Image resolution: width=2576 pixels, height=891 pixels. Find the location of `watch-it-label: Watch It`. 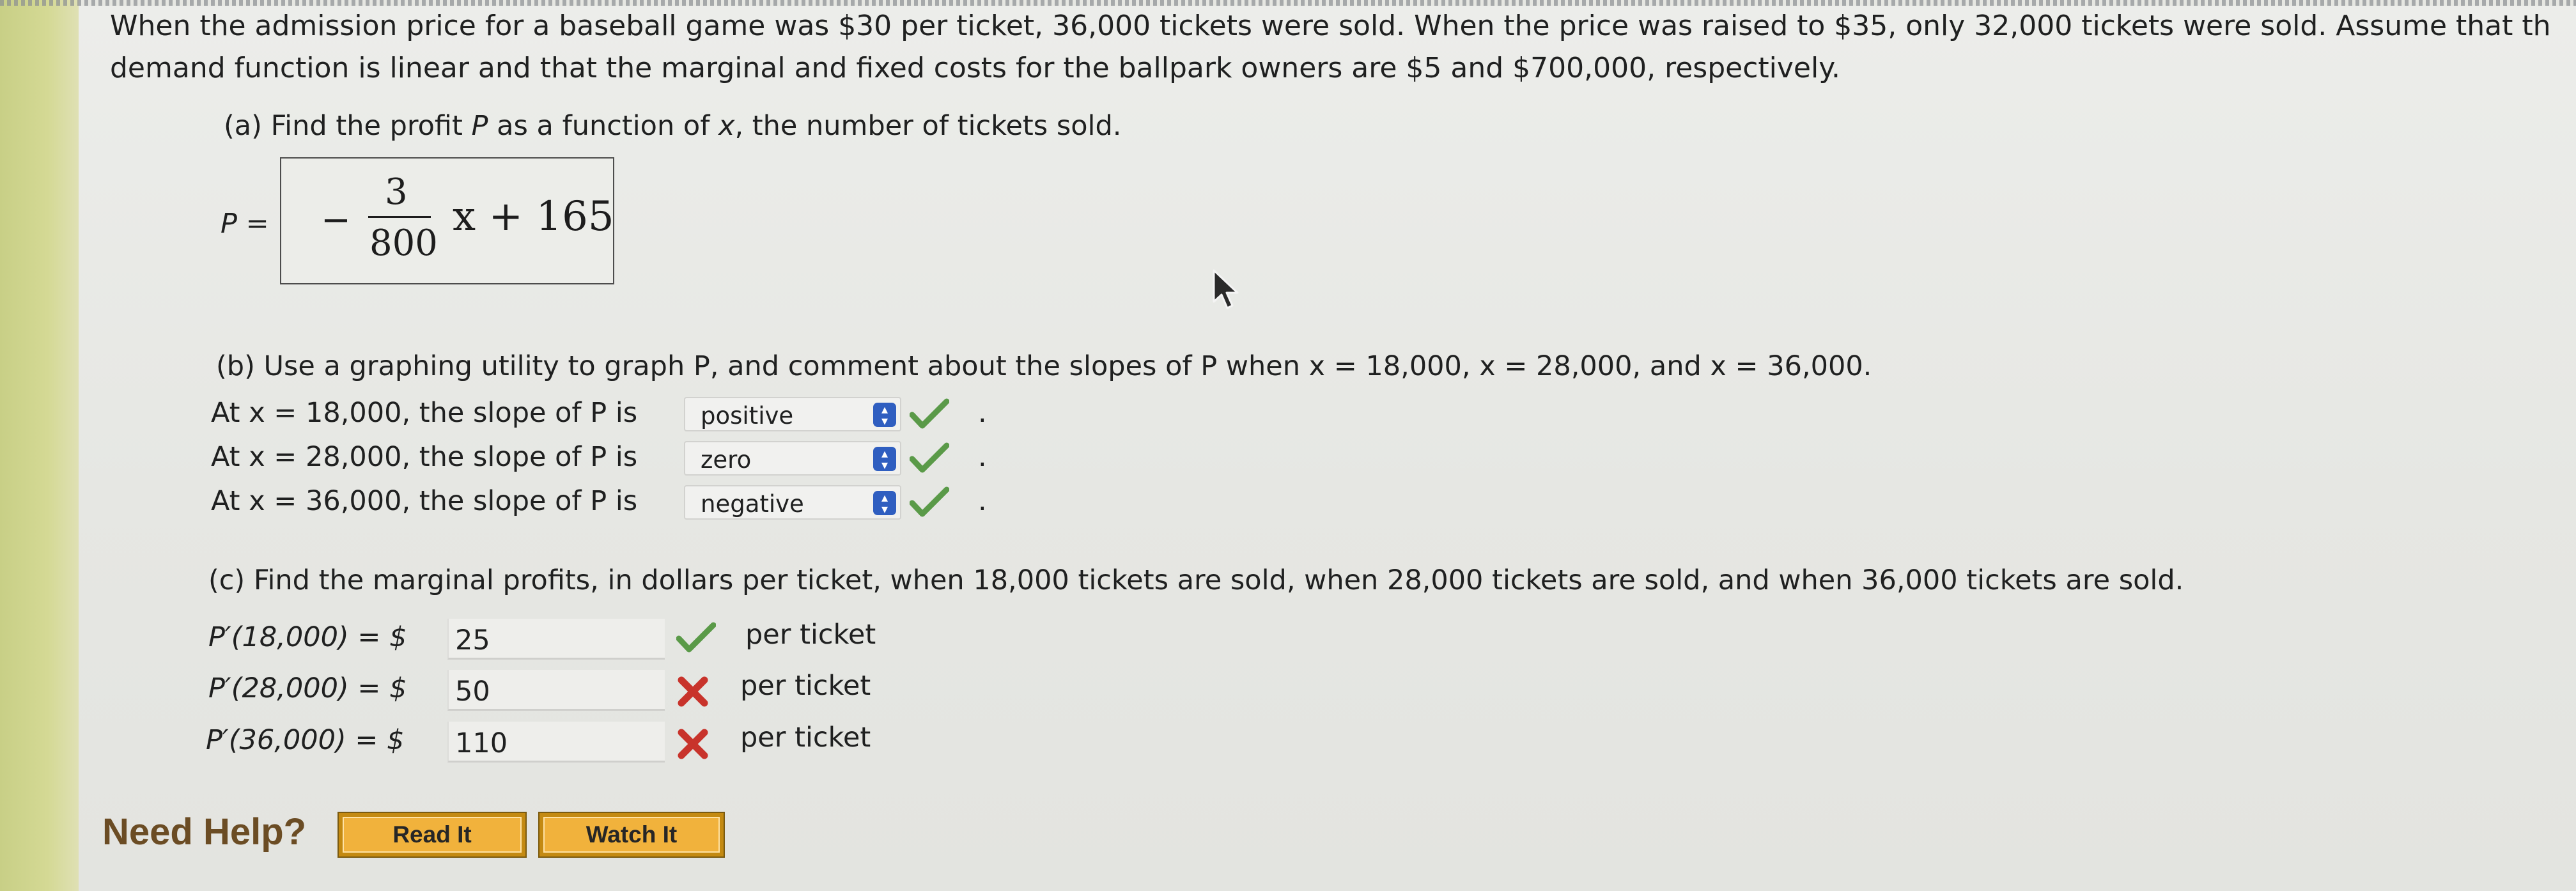

watch-it-label: Watch It is located at coordinates (631, 835).